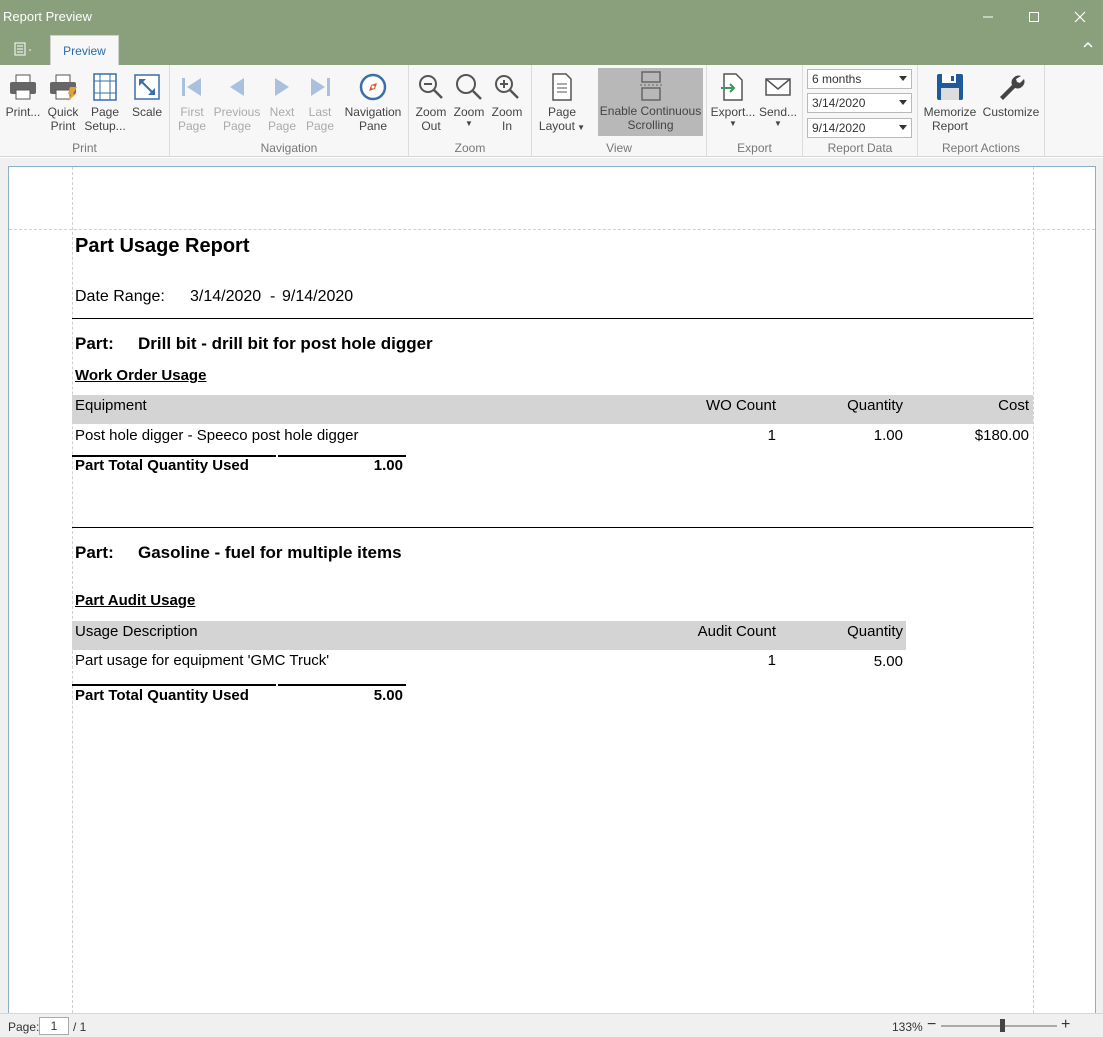  I want to click on last-page-button: Last Page, so click(320, 103).